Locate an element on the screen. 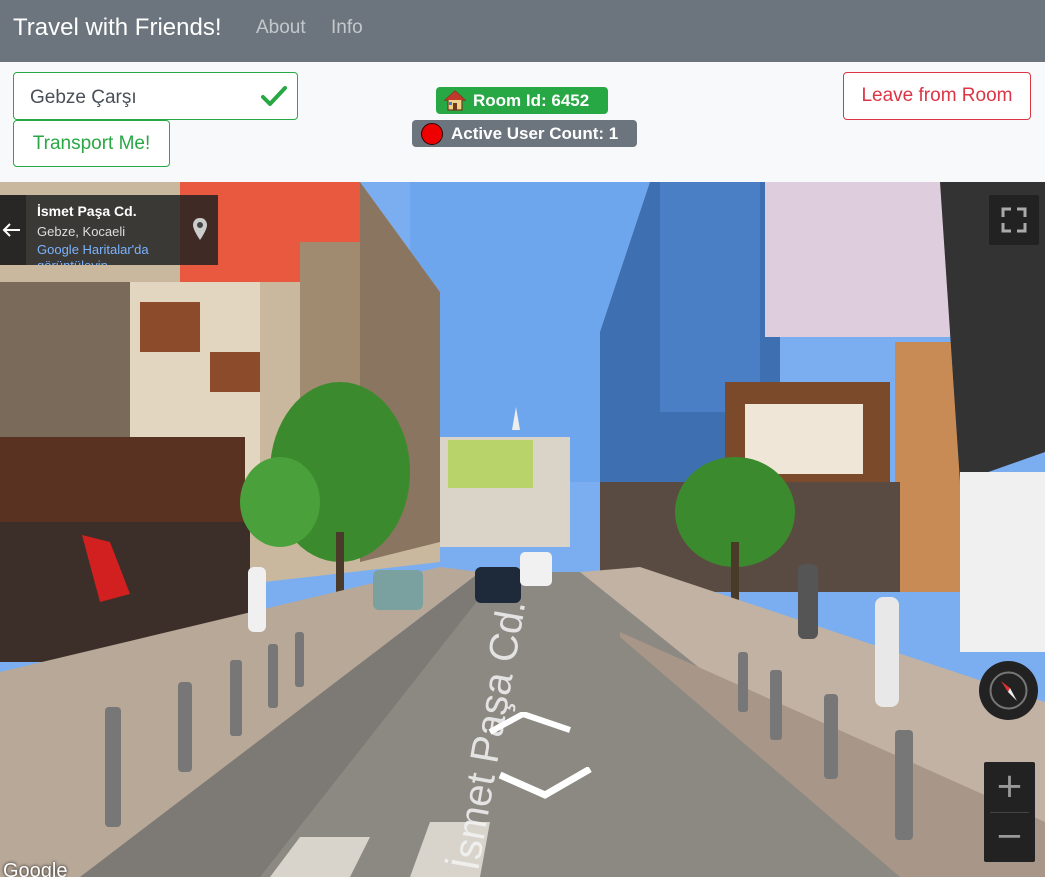  room-id-badge: Room Id: 6452 is located at coordinates (522, 100).